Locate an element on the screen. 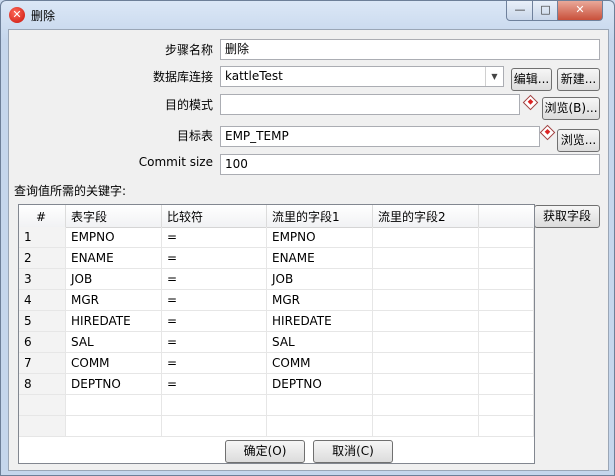  connection-select-value: kattleTest is located at coordinates (254, 76).